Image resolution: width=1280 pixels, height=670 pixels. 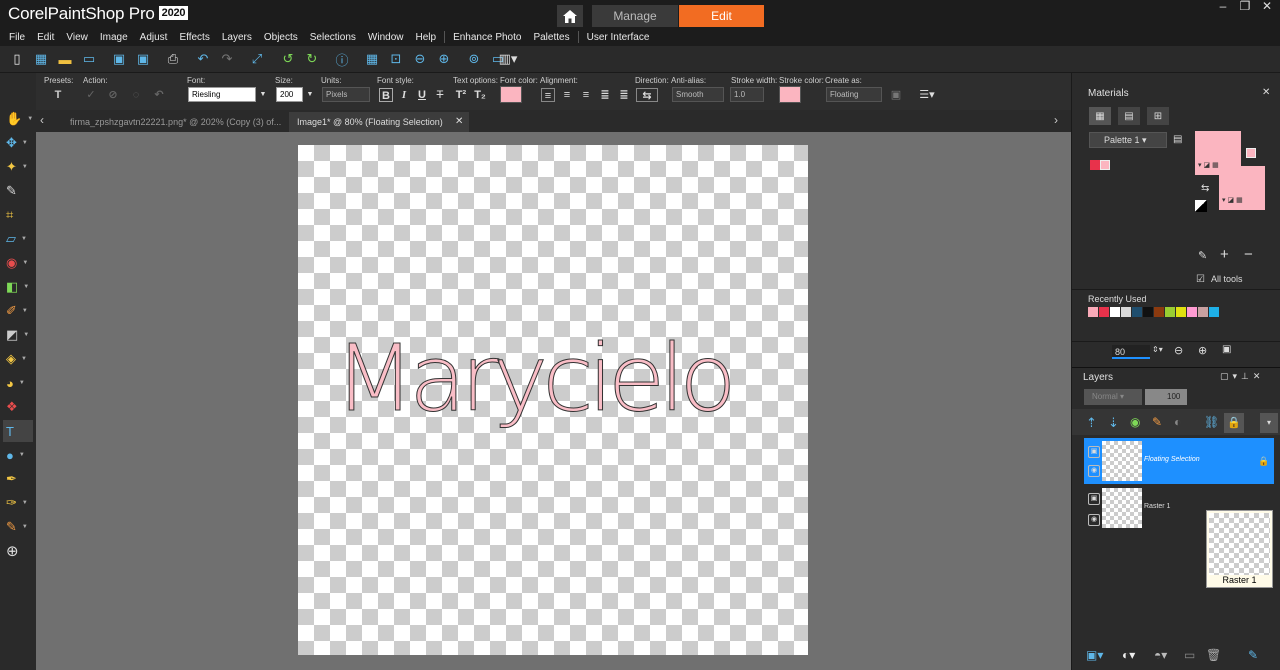 I want to click on link-layers-icon: ⛓, so click(x=1211, y=422).